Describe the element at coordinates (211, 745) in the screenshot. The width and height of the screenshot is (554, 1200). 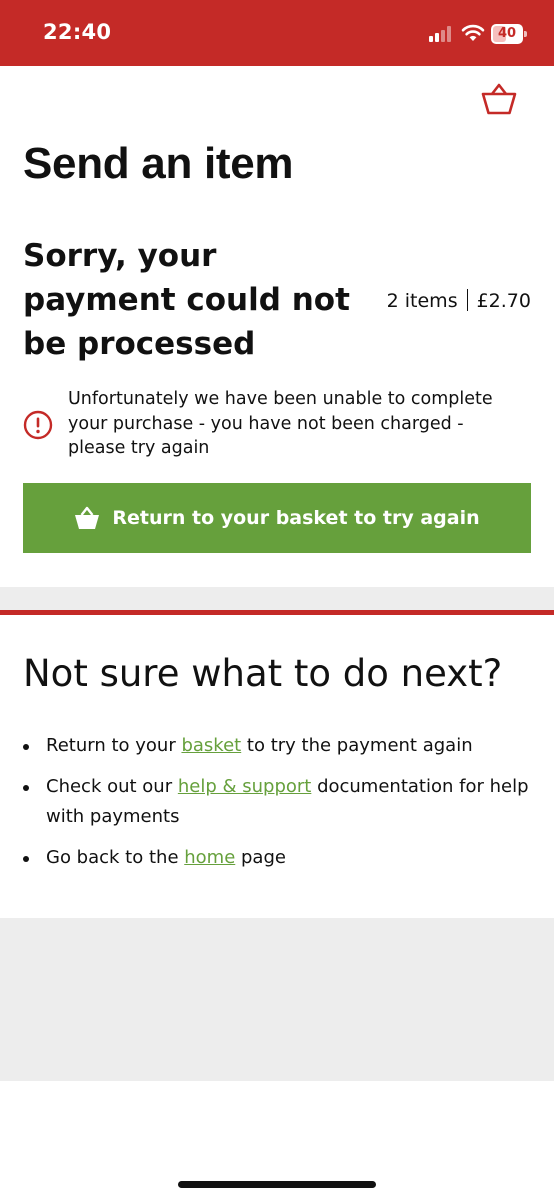
I see `basket-link: basket` at that location.